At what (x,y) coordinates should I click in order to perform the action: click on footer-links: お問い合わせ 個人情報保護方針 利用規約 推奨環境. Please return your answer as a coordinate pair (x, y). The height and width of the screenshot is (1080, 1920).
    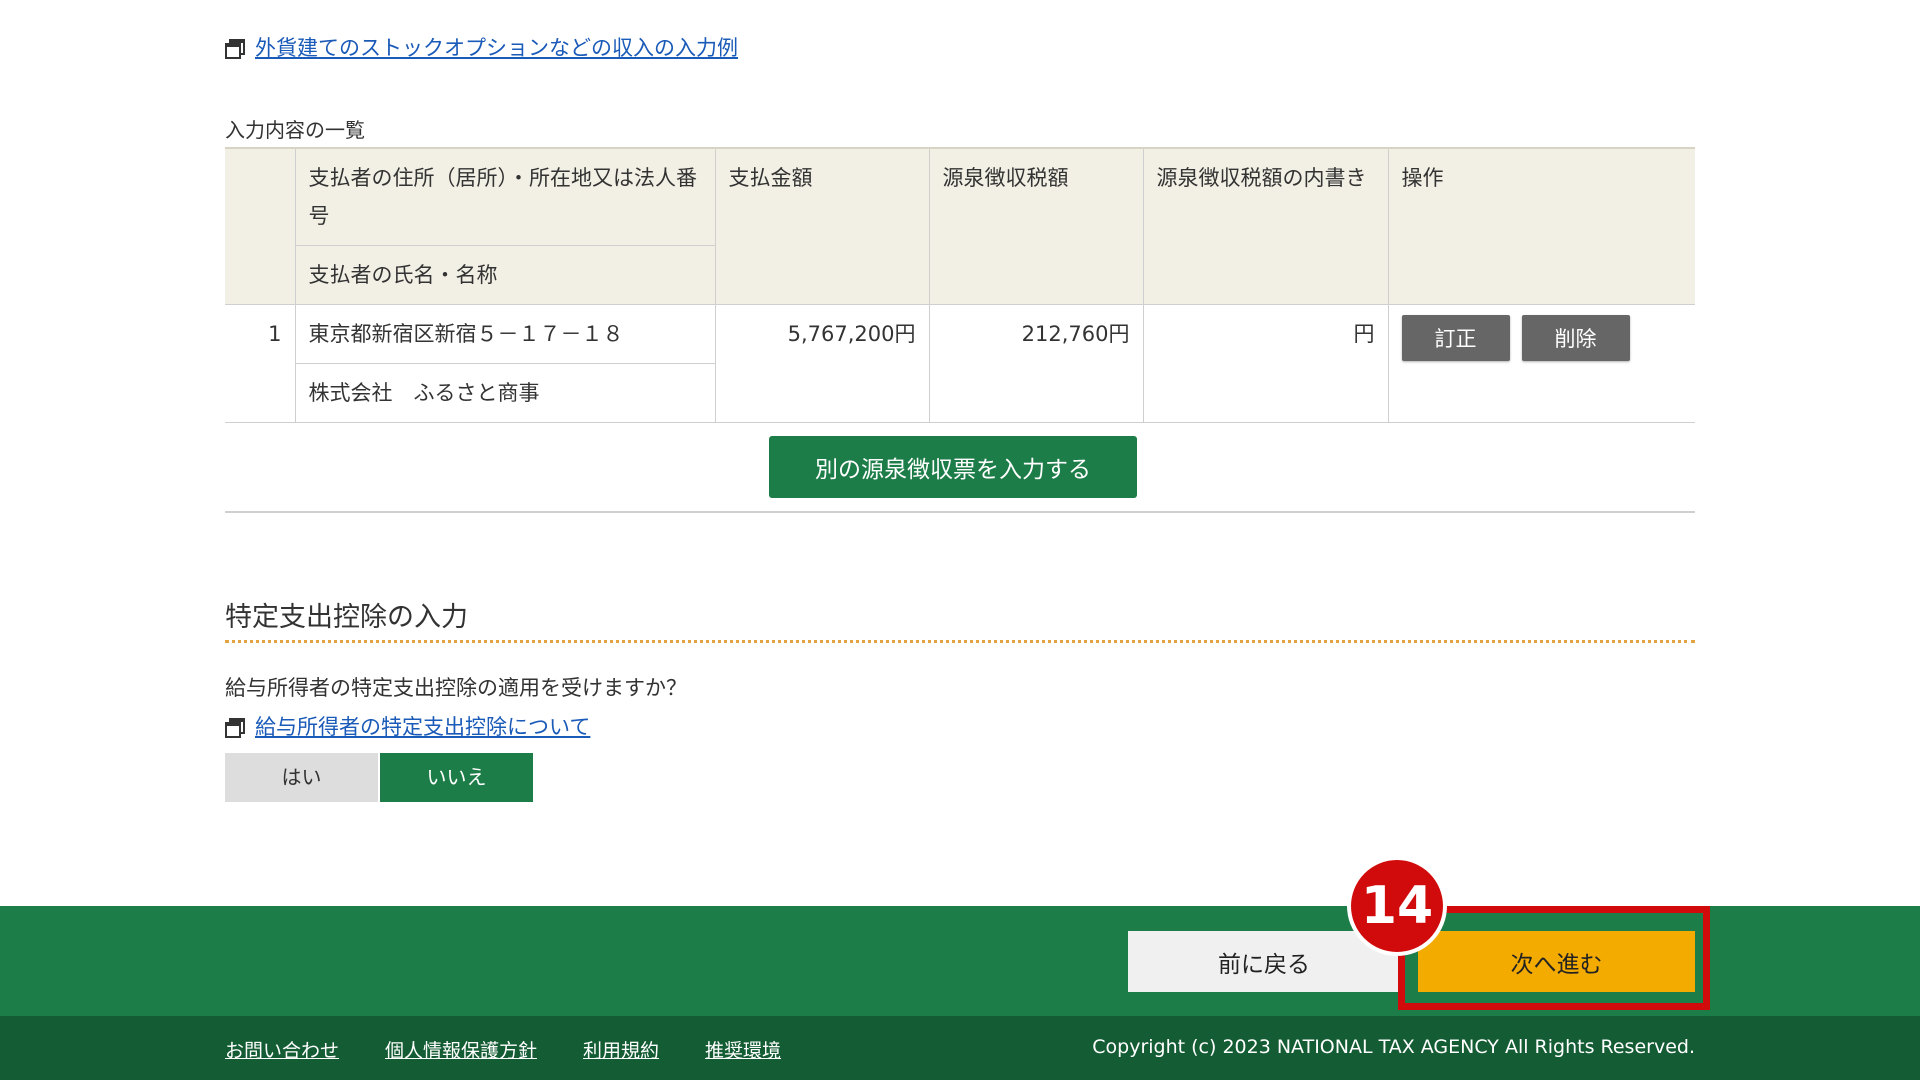
    Looking at the image, I should click on (503, 1049).